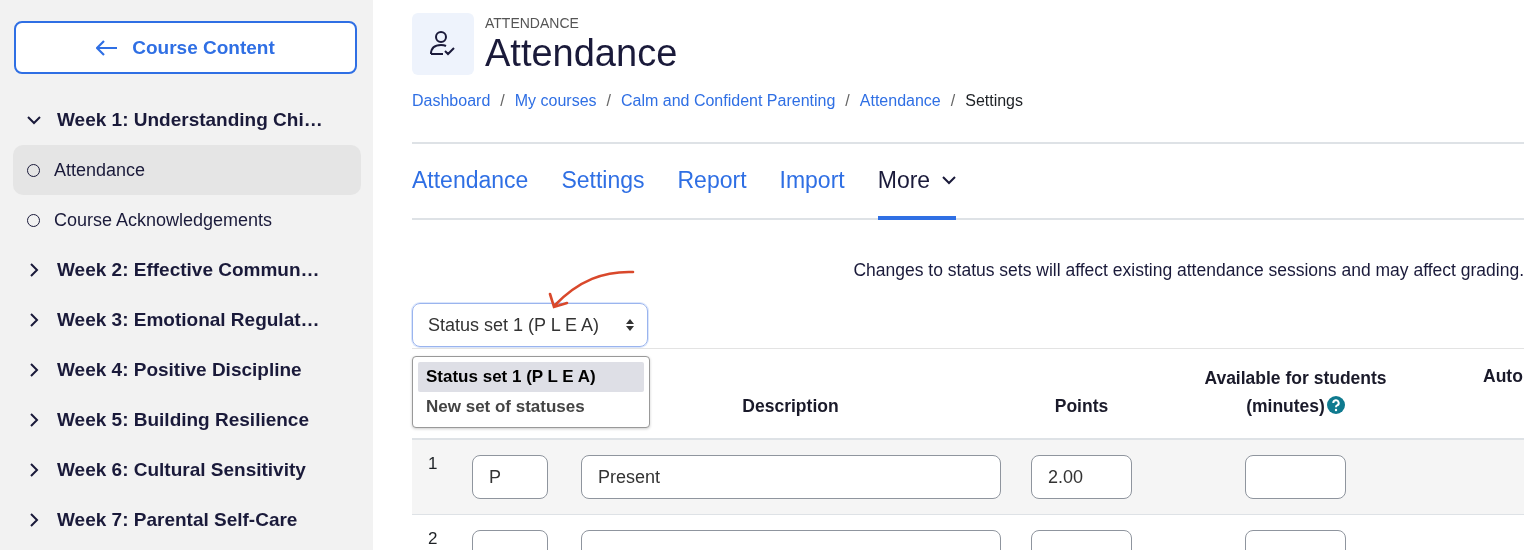  What do you see at coordinates (728, 101) in the screenshot?
I see `breadcrumb-link: Calm and Confident Parenting` at bounding box center [728, 101].